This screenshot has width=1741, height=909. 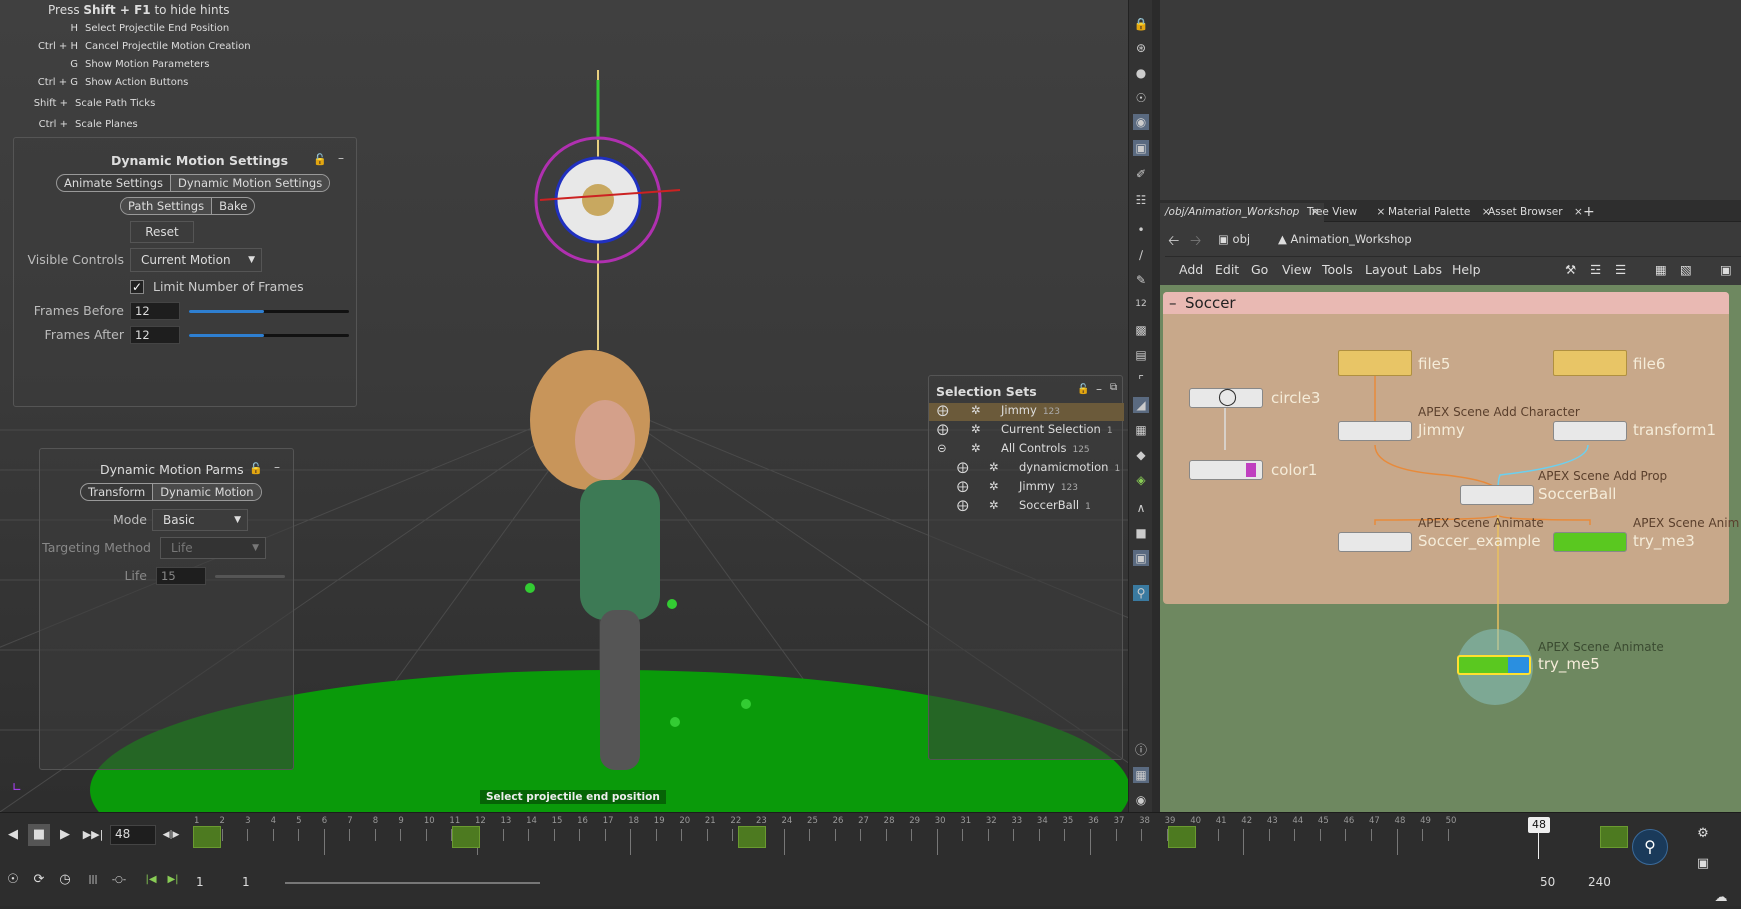 What do you see at coordinates (1595, 269) in the screenshot?
I see `tree-icon: ☲` at bounding box center [1595, 269].